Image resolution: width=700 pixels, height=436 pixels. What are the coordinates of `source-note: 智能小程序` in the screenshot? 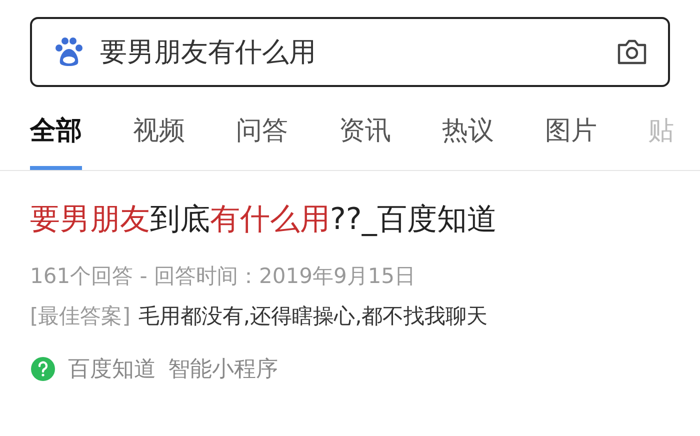 It's located at (223, 370).